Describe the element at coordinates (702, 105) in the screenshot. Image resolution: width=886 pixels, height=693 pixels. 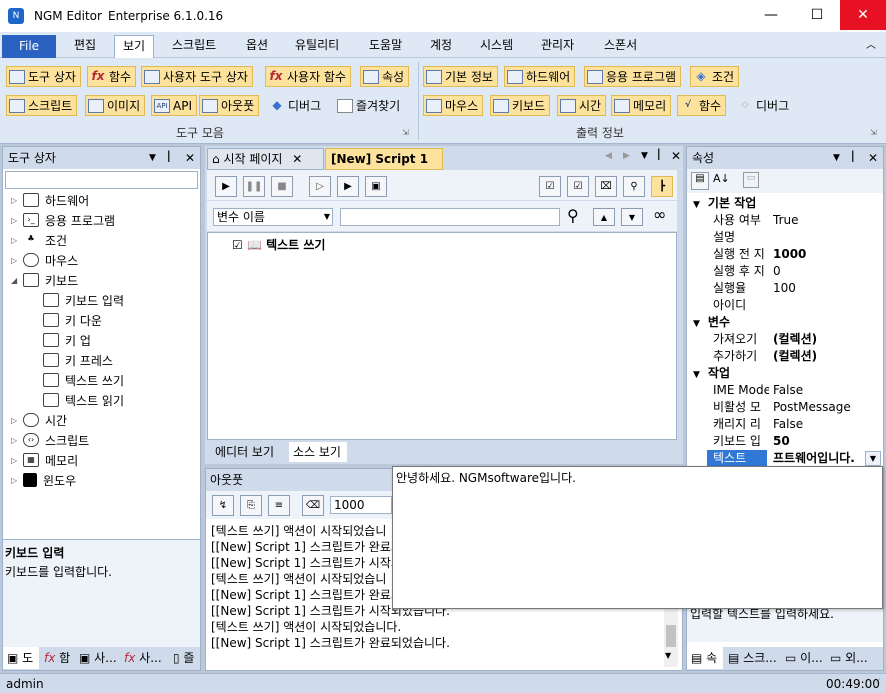
I see `output-function-button: √ 함수` at that location.